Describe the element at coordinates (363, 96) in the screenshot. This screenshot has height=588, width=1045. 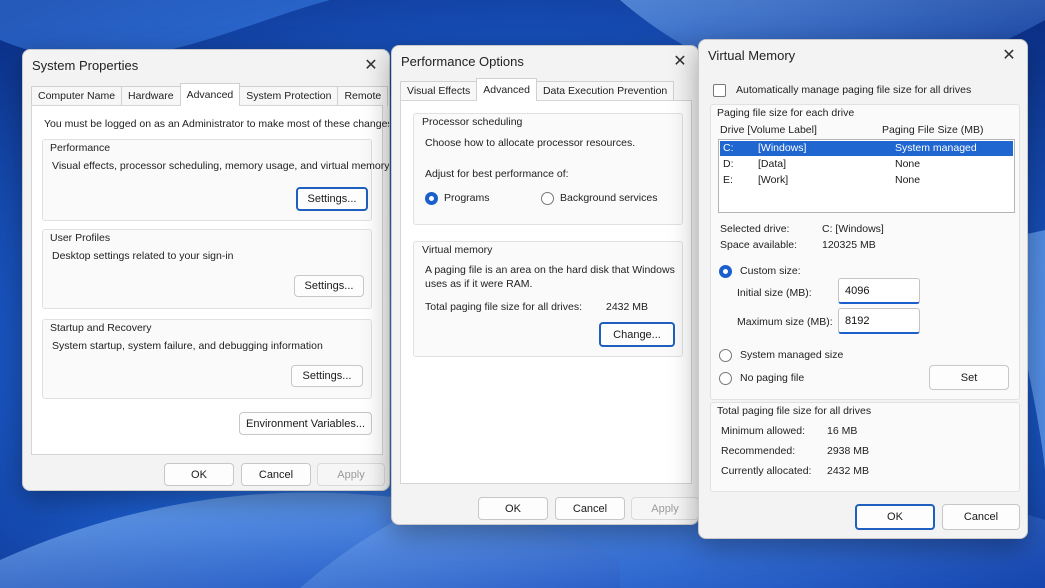
I see `tab-remote: Remote` at that location.